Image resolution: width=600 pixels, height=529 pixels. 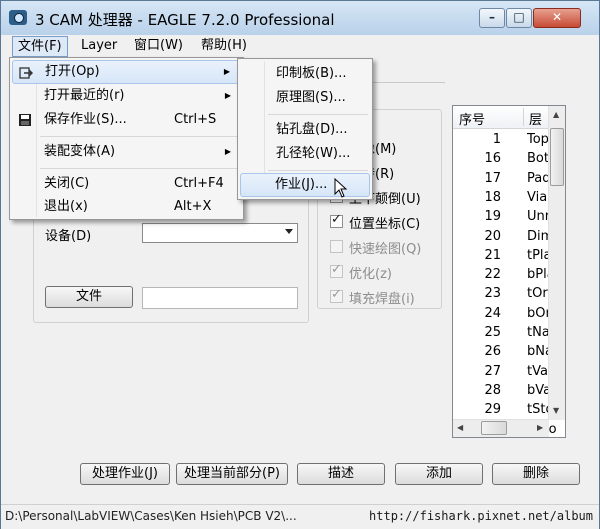 I want to click on layer-number: 27, so click(x=492, y=371).